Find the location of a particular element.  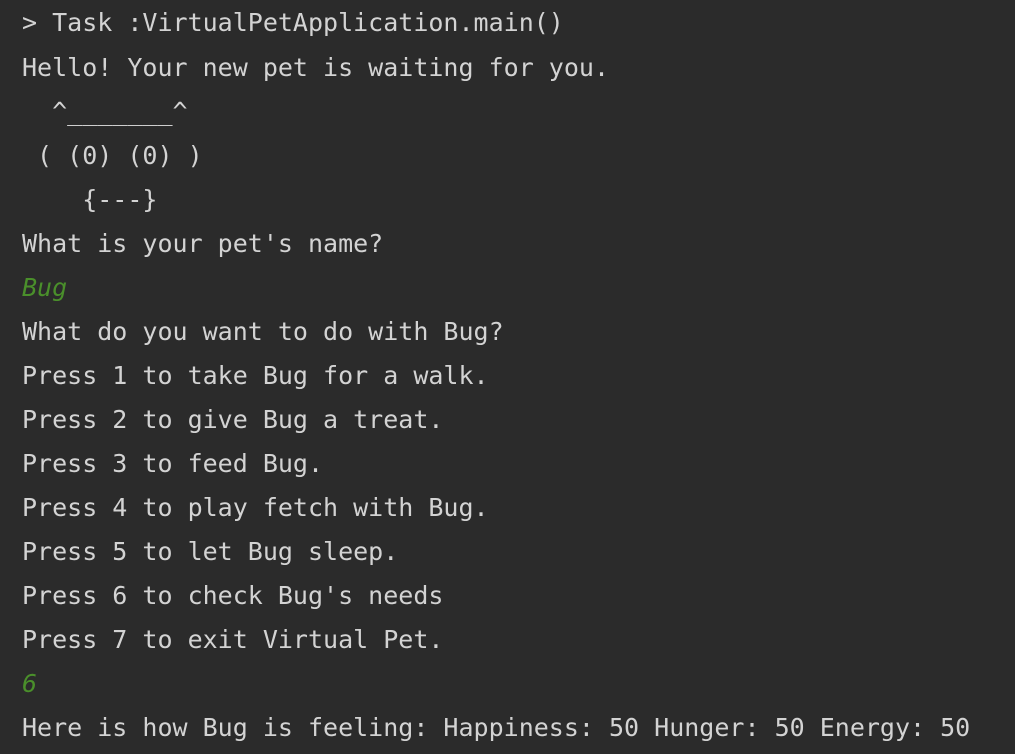

menu-option-7: Press 7 to exit Virtual Pet. is located at coordinates (233, 639).